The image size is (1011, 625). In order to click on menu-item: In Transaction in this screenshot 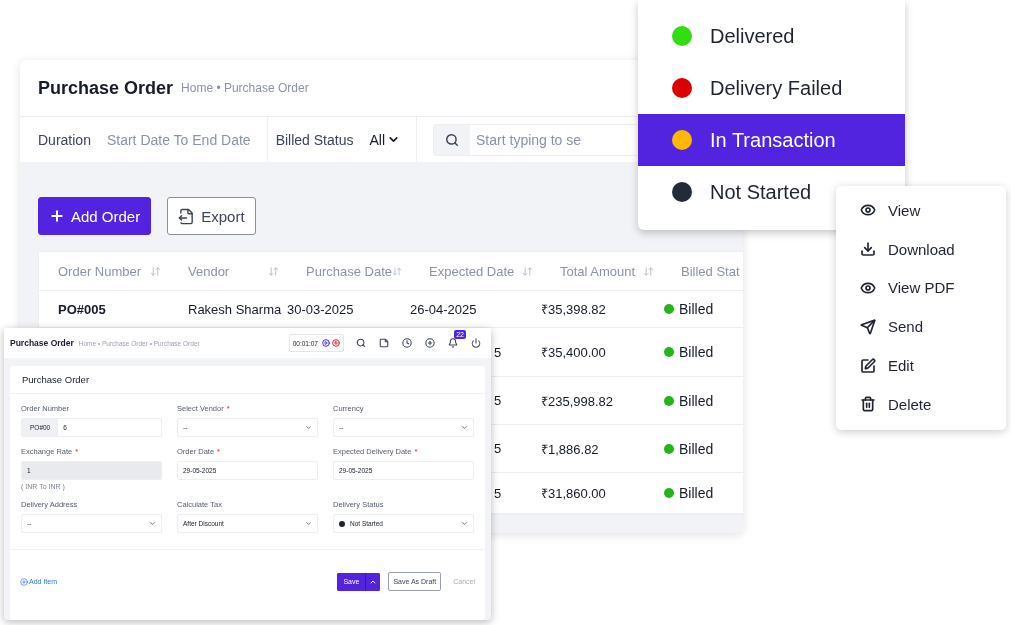, I will do `click(771, 140)`.